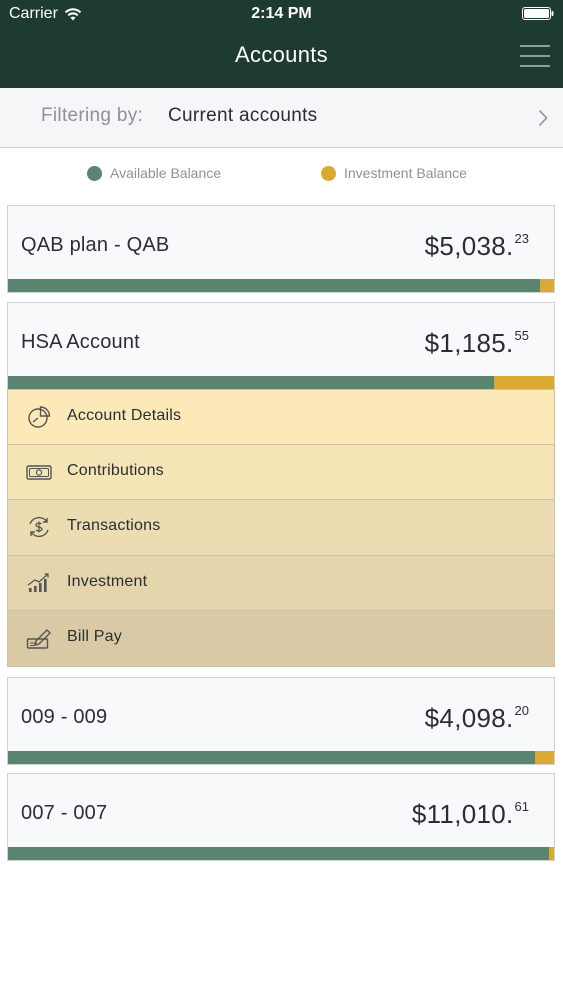 Image resolution: width=563 pixels, height=1000 pixels. Describe the element at coordinates (538, 13) in the screenshot. I see `battery-icon` at that location.